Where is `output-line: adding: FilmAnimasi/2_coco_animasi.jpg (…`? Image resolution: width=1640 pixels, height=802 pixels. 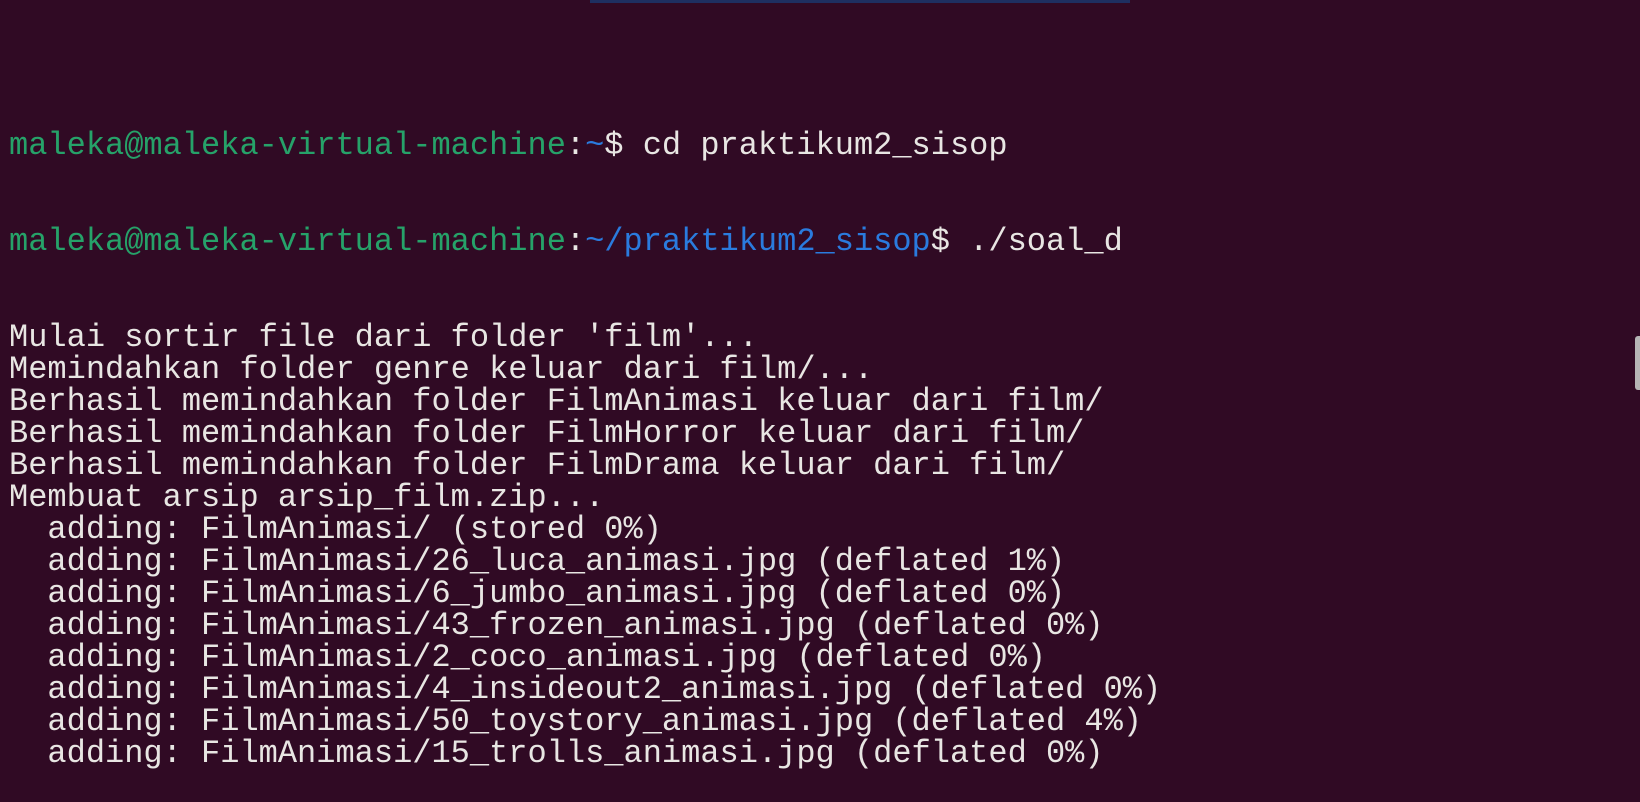
output-line: adding: FilmAnimasi/2_coco_animasi.jpg (… is located at coordinates (527, 657).